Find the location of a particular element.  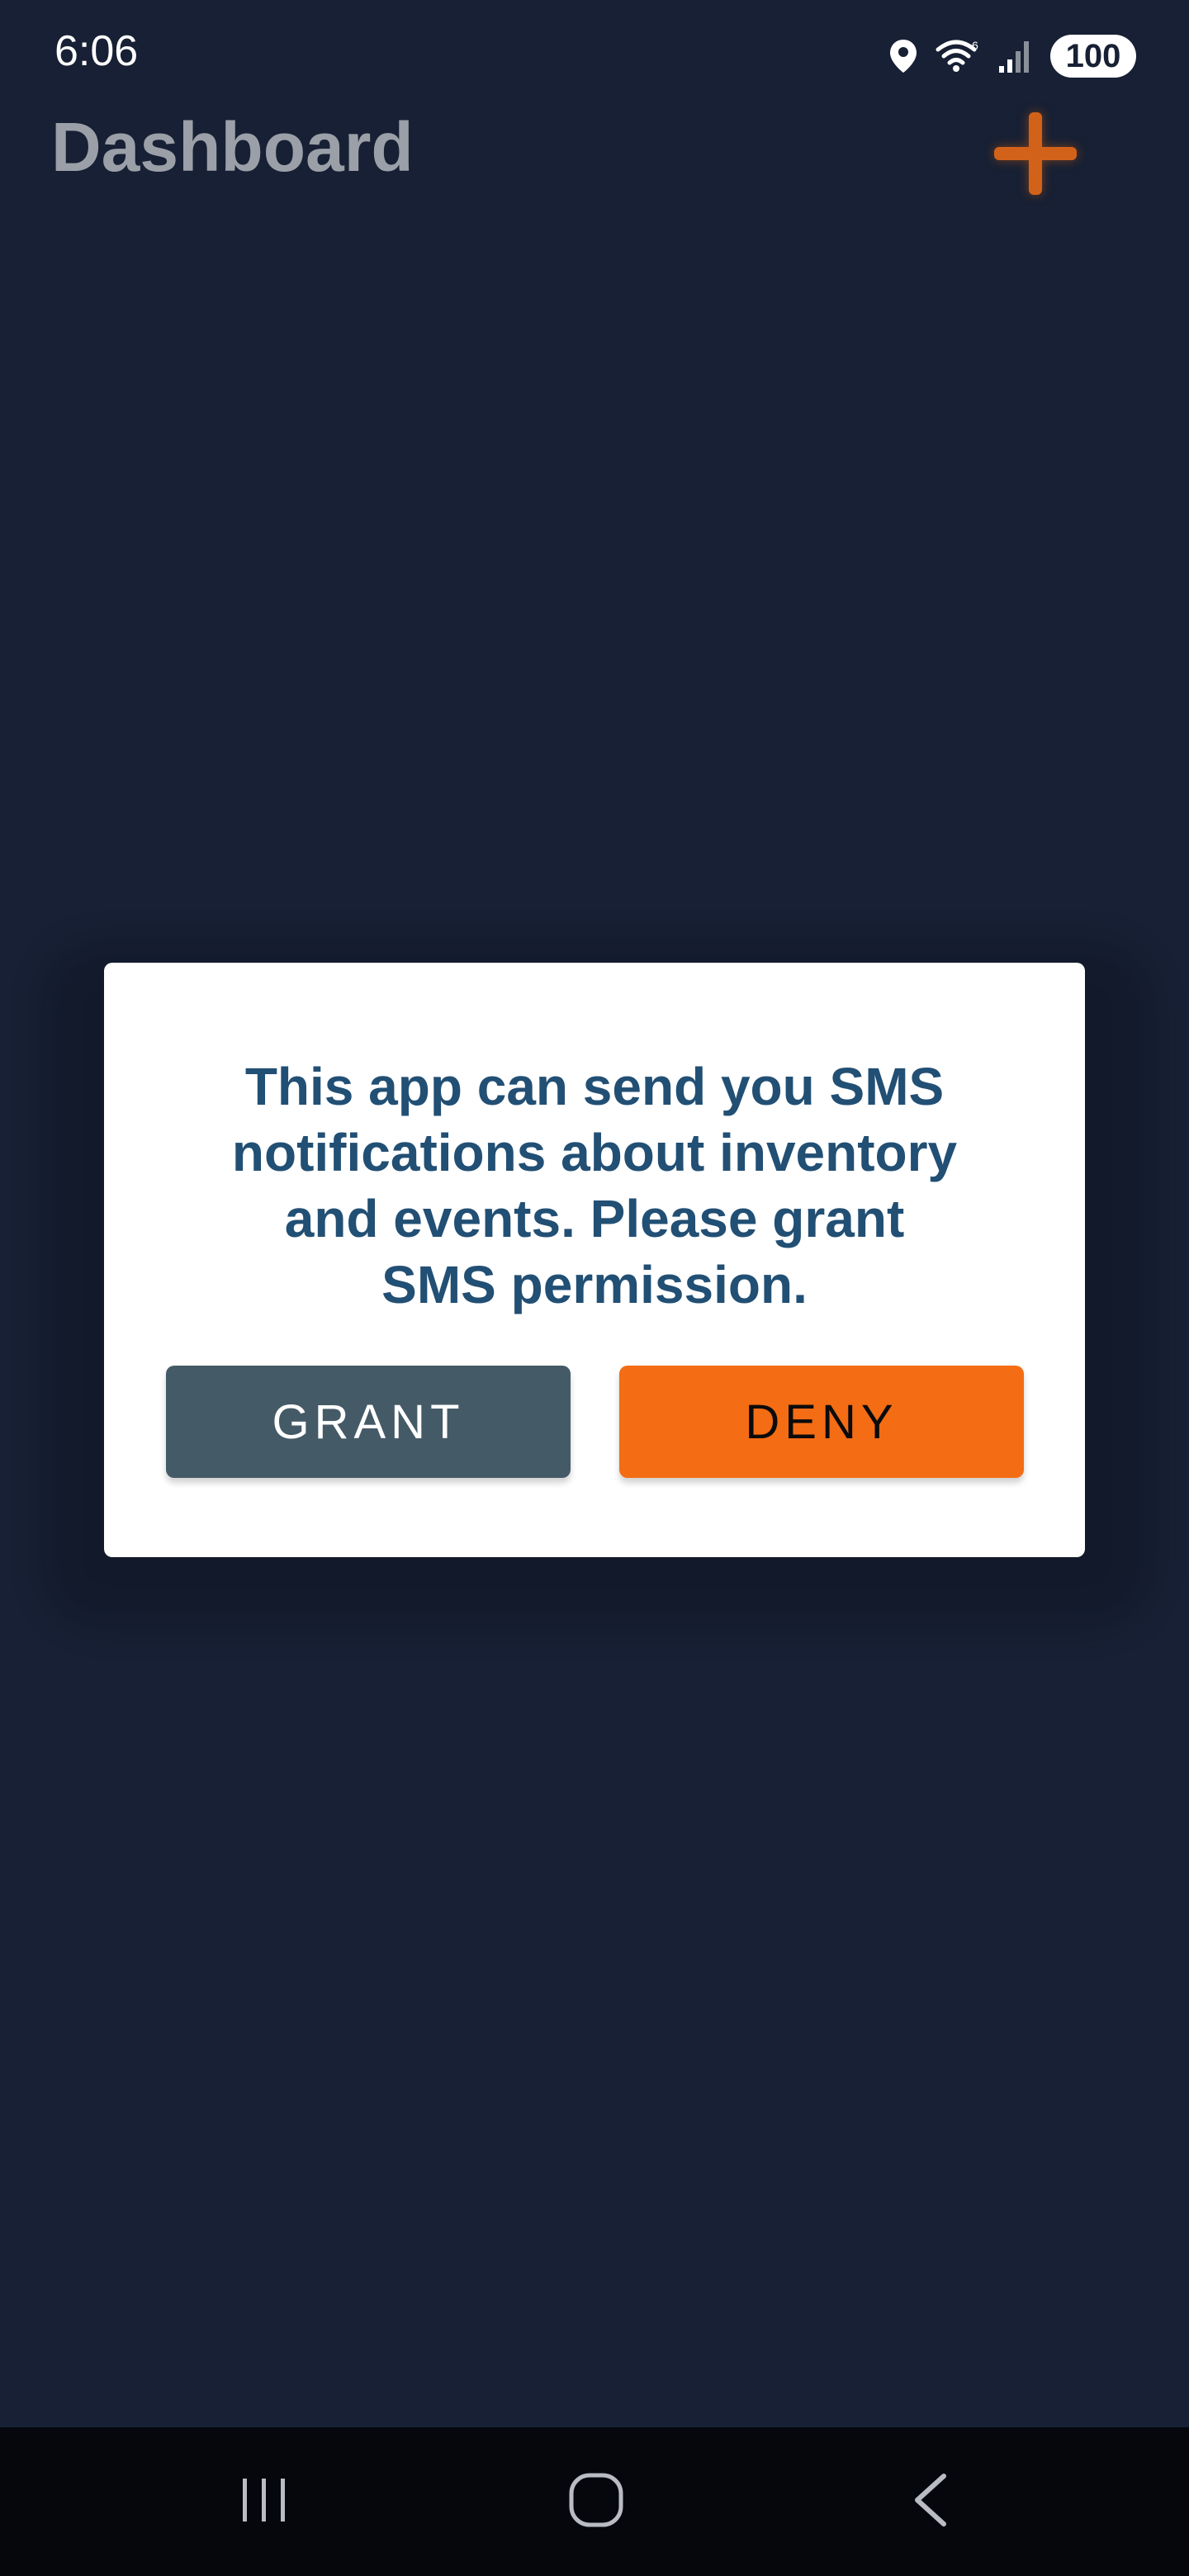

location-icon is located at coordinates (903, 56).